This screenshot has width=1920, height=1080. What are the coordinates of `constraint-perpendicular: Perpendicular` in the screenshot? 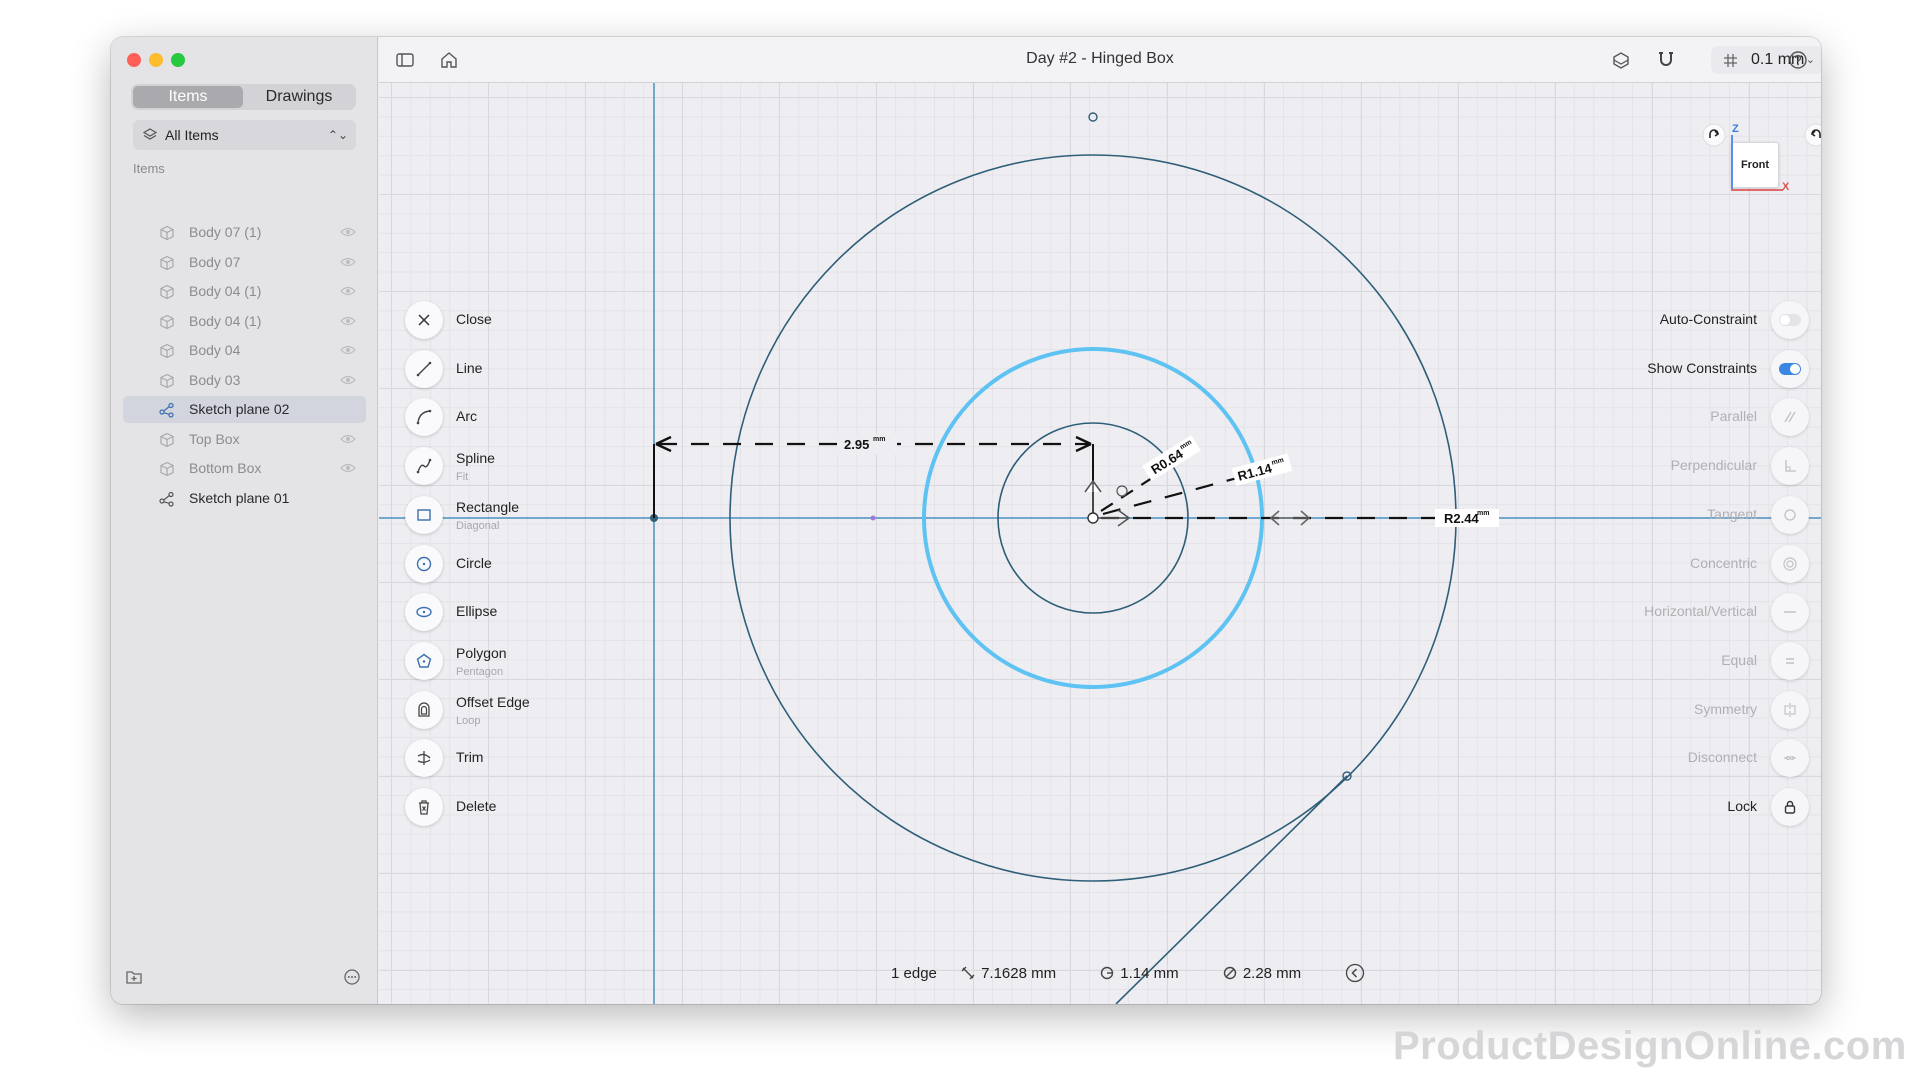 It's located at (1679, 467).